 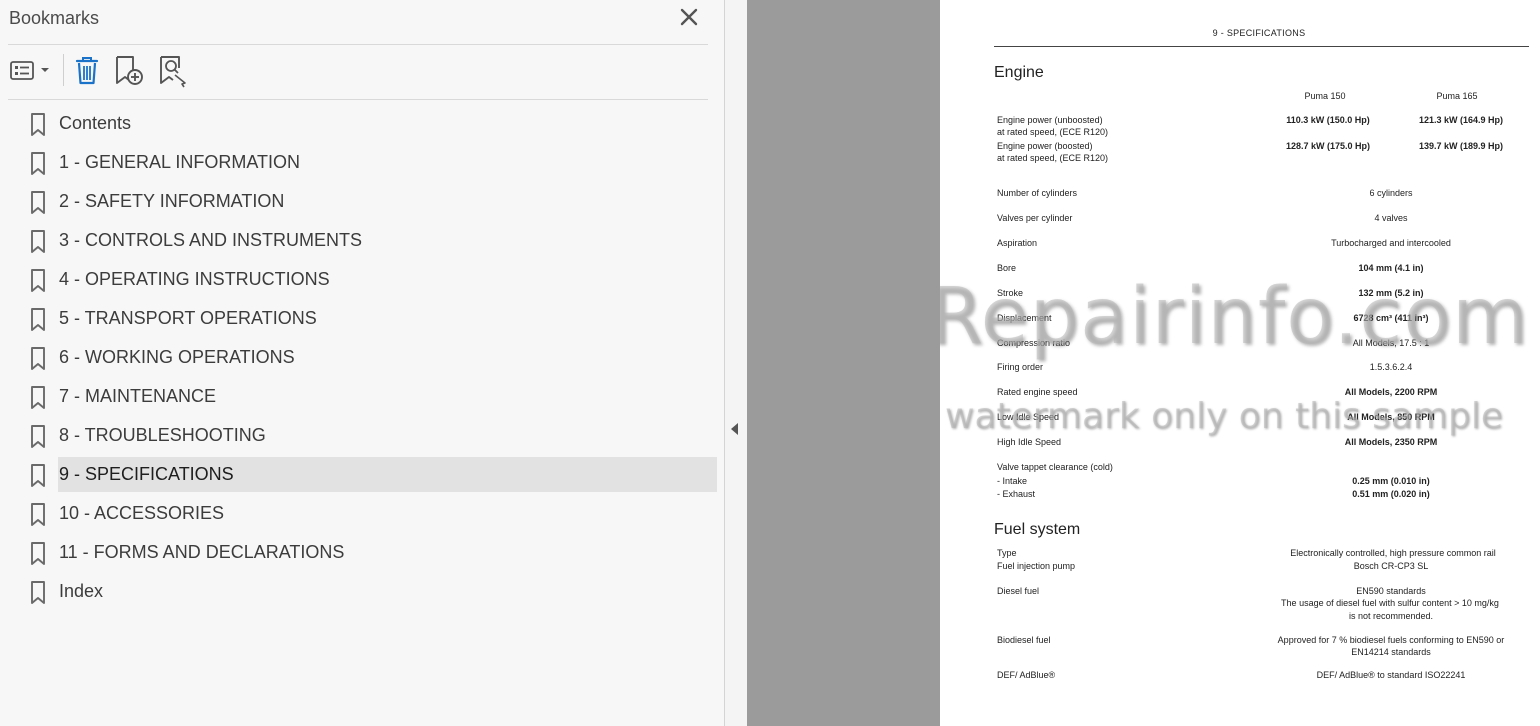 I want to click on bookmark-item: 9 - SPECIFICATIONS, so click(x=360, y=475).